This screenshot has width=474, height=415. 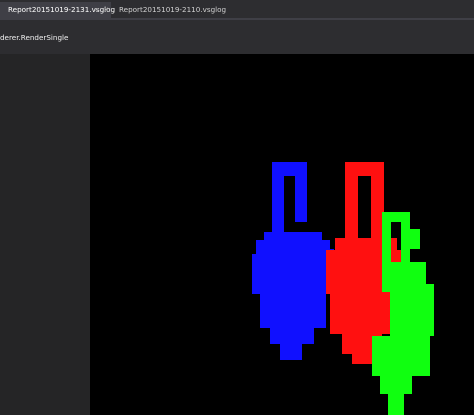 I want to click on pin-icon: ▫, so click(x=97, y=10).